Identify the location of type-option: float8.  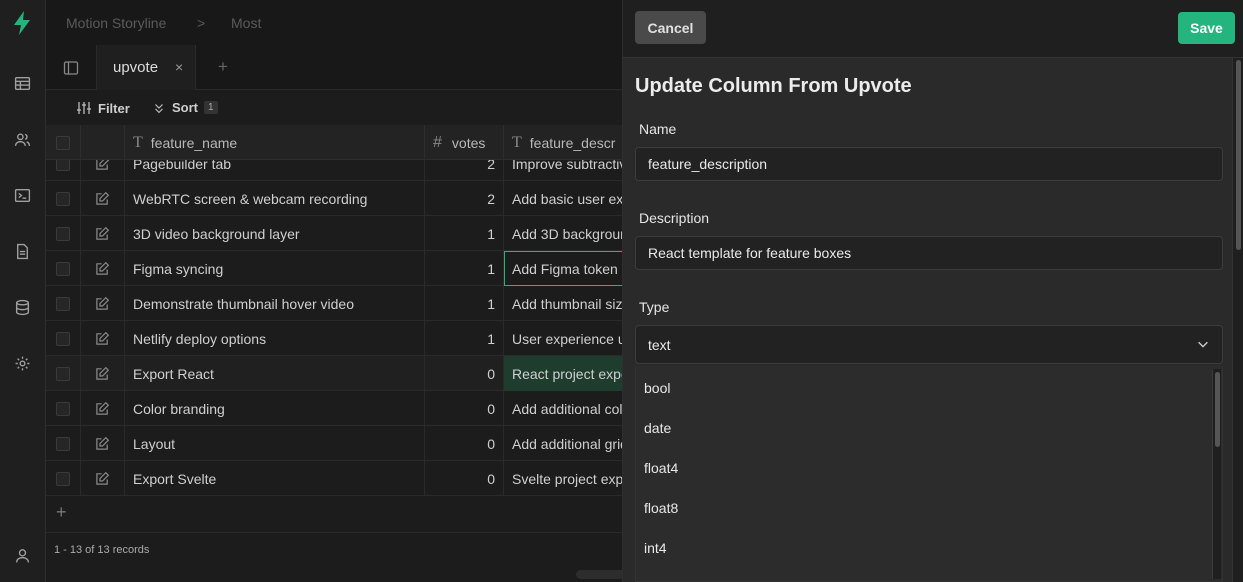
(661, 508).